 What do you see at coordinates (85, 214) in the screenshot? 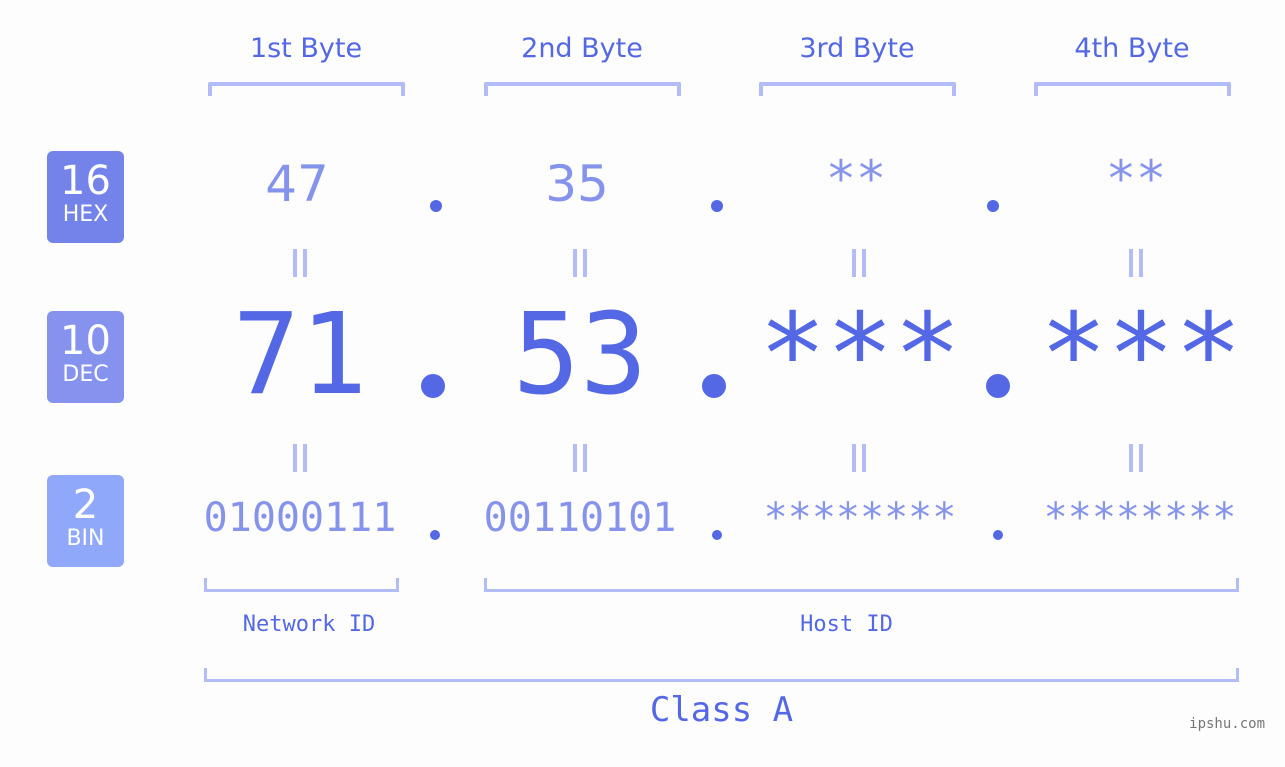
I see `hex-badge-label: HEX` at bounding box center [85, 214].